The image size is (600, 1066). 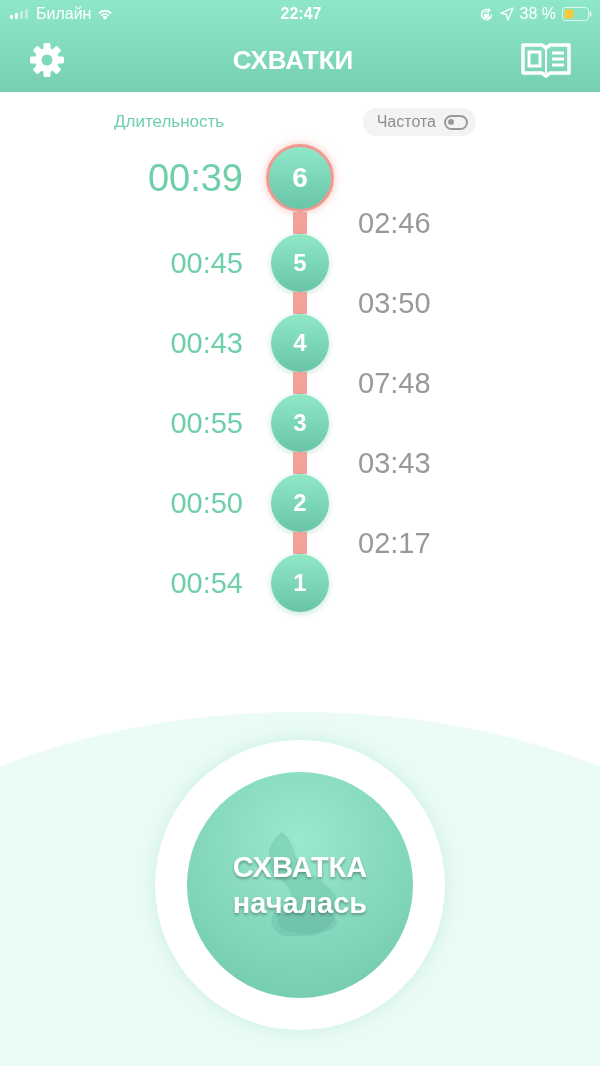 What do you see at coordinates (300, 343) in the screenshot?
I see `contraction-number: 4` at bounding box center [300, 343].